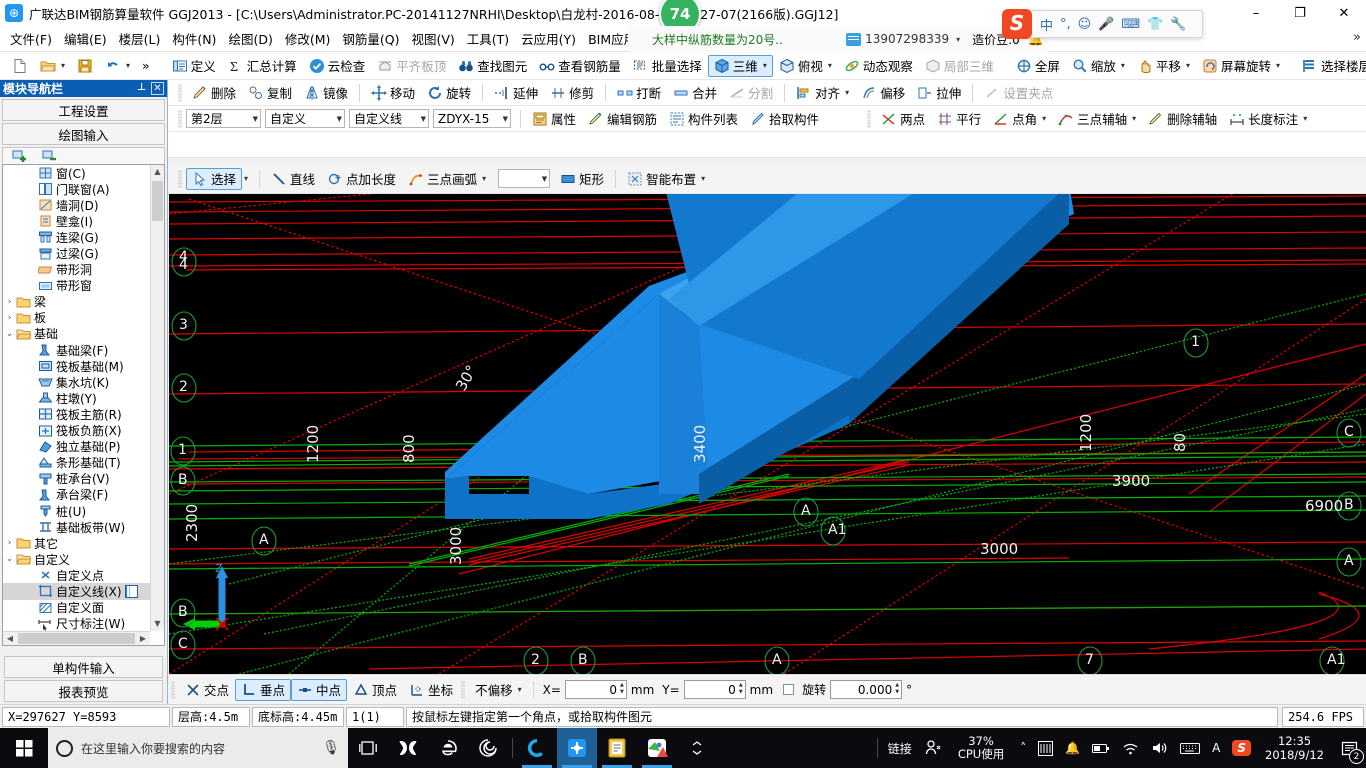  I want to click on menu-rebar-qty: 钢筋量(Q), so click(370, 38).